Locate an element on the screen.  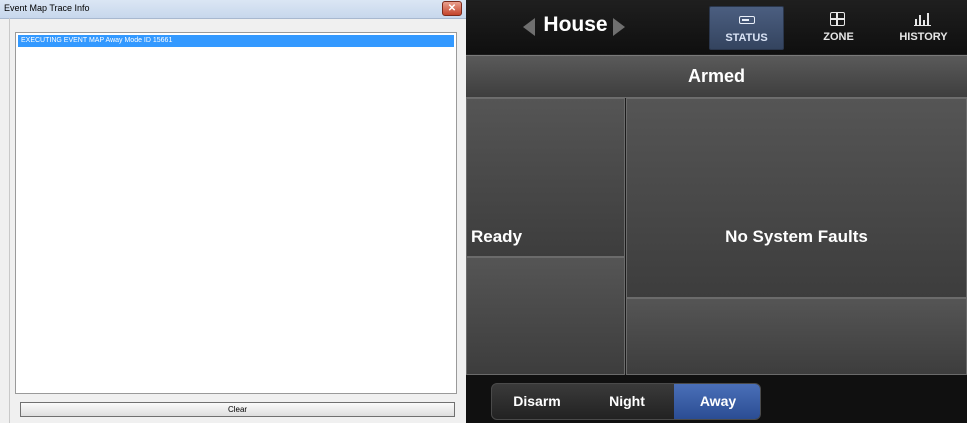
away-button: Away is located at coordinates (717, 401).